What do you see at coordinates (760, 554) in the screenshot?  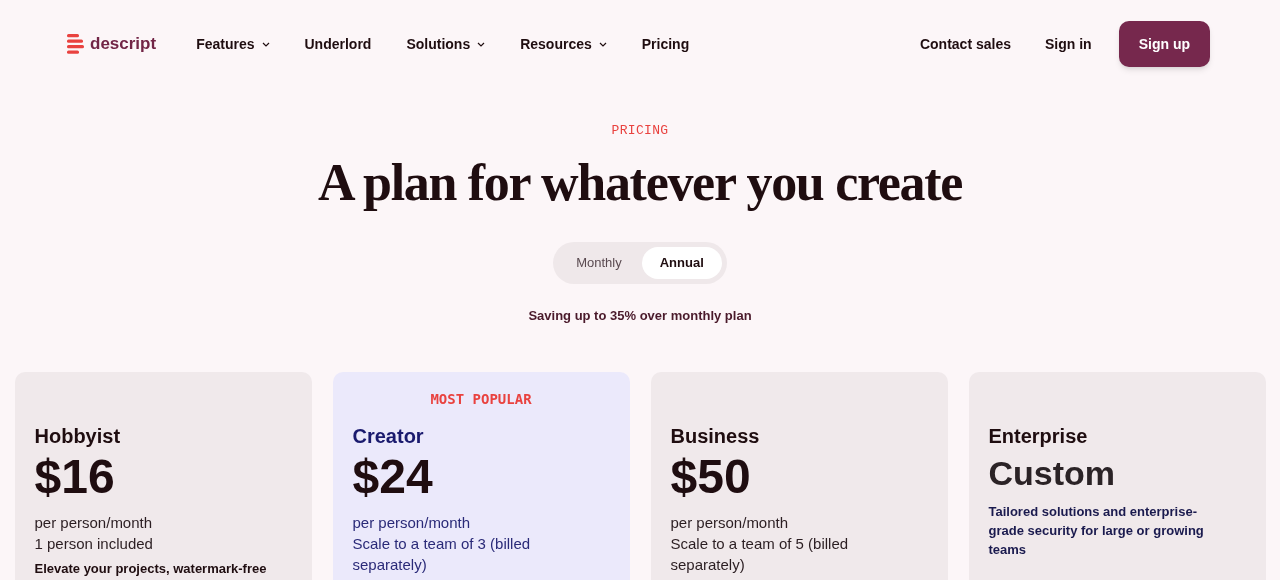 I see `plan-detail: Scale to a team of 5 (billed separately)` at bounding box center [760, 554].